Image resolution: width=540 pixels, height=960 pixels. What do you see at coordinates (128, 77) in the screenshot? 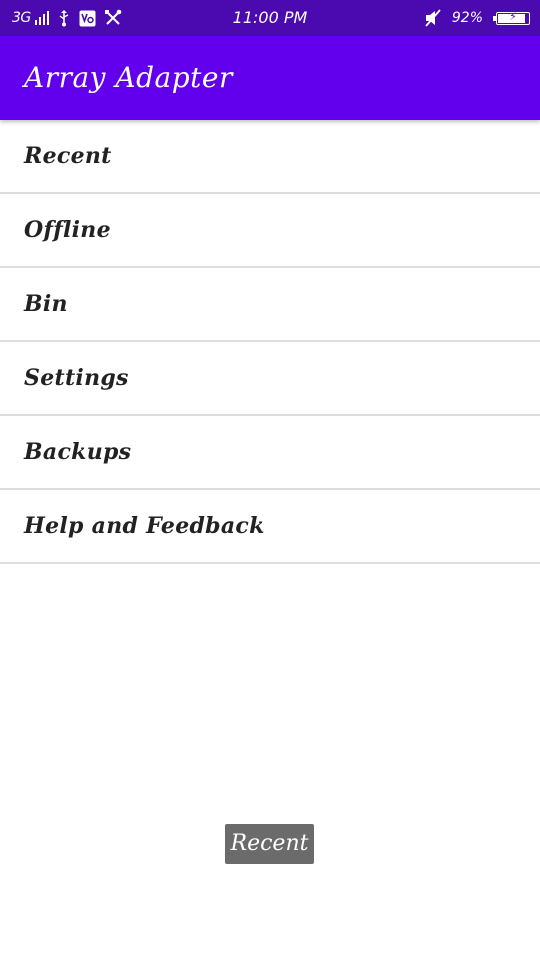
I see `page-title: Array Adapter` at bounding box center [128, 77].